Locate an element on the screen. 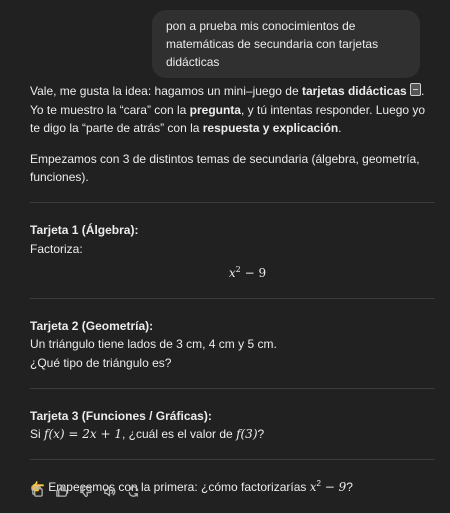 This screenshot has width=450, height=513. intro-text: Yo te muestro la “cara” con la is located at coordinates (110, 109).